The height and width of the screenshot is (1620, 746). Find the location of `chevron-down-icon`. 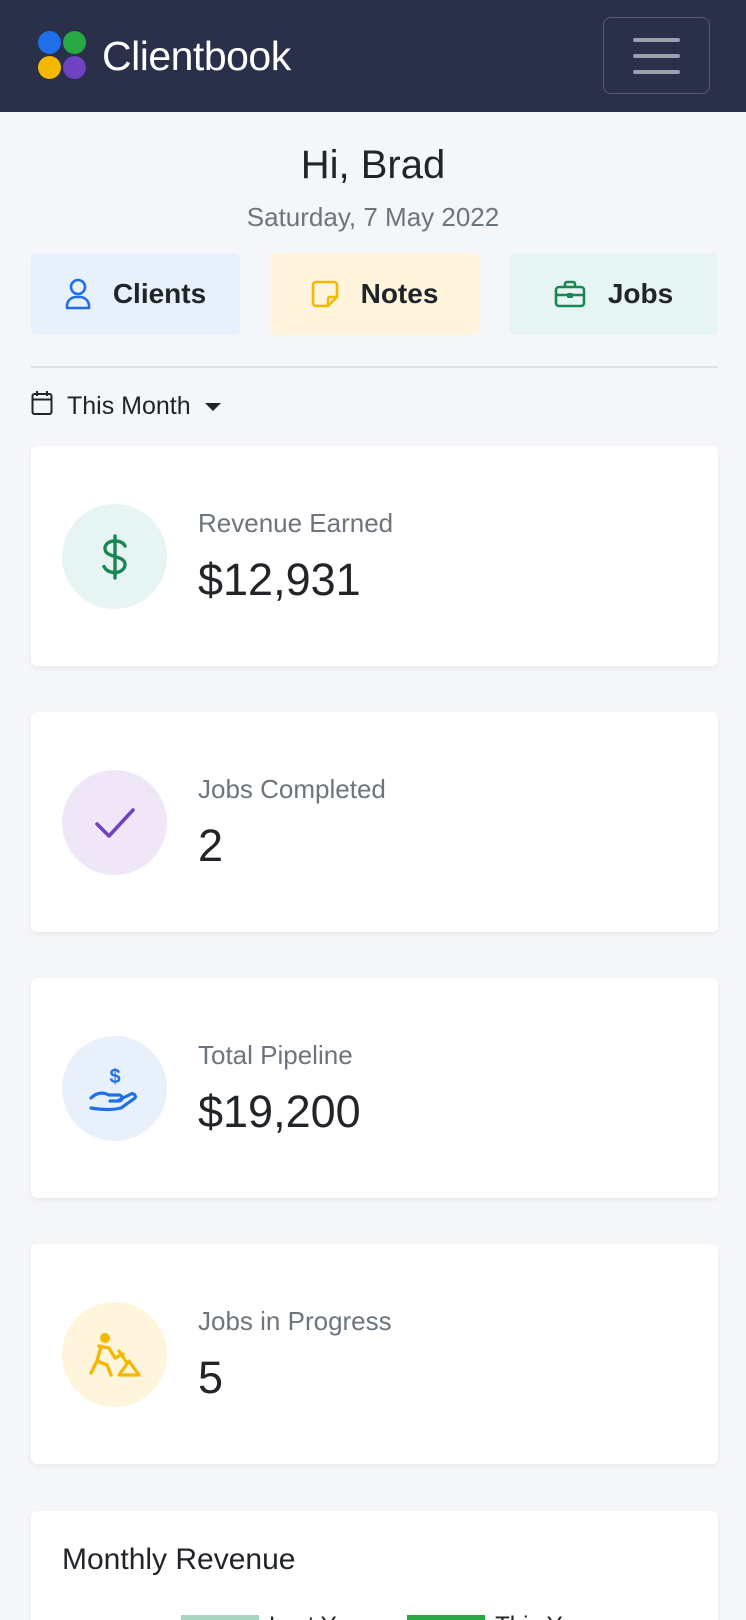

chevron-down-icon is located at coordinates (212, 406).